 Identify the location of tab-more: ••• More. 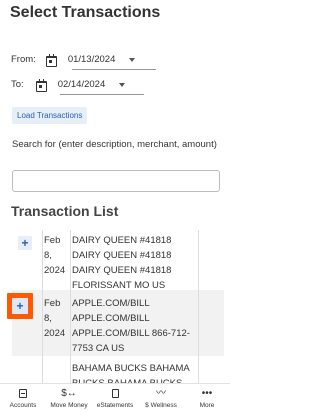
(207, 400).